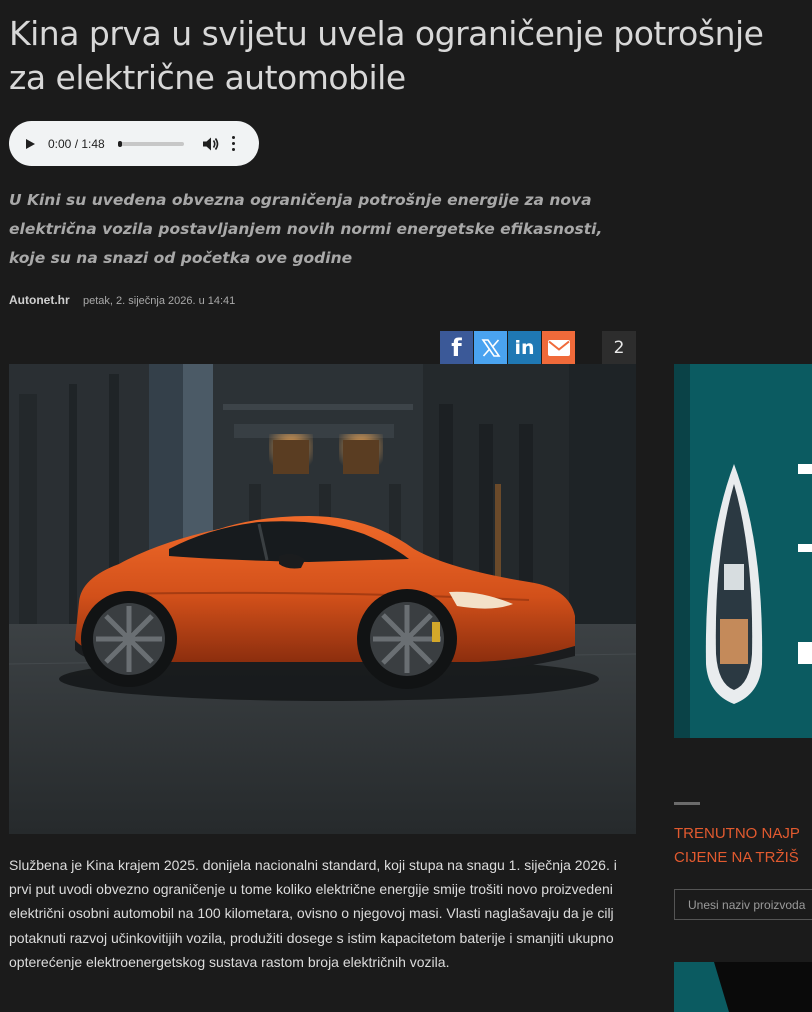 This screenshot has height=1012, width=812. I want to click on x-icon, so click(490, 347).